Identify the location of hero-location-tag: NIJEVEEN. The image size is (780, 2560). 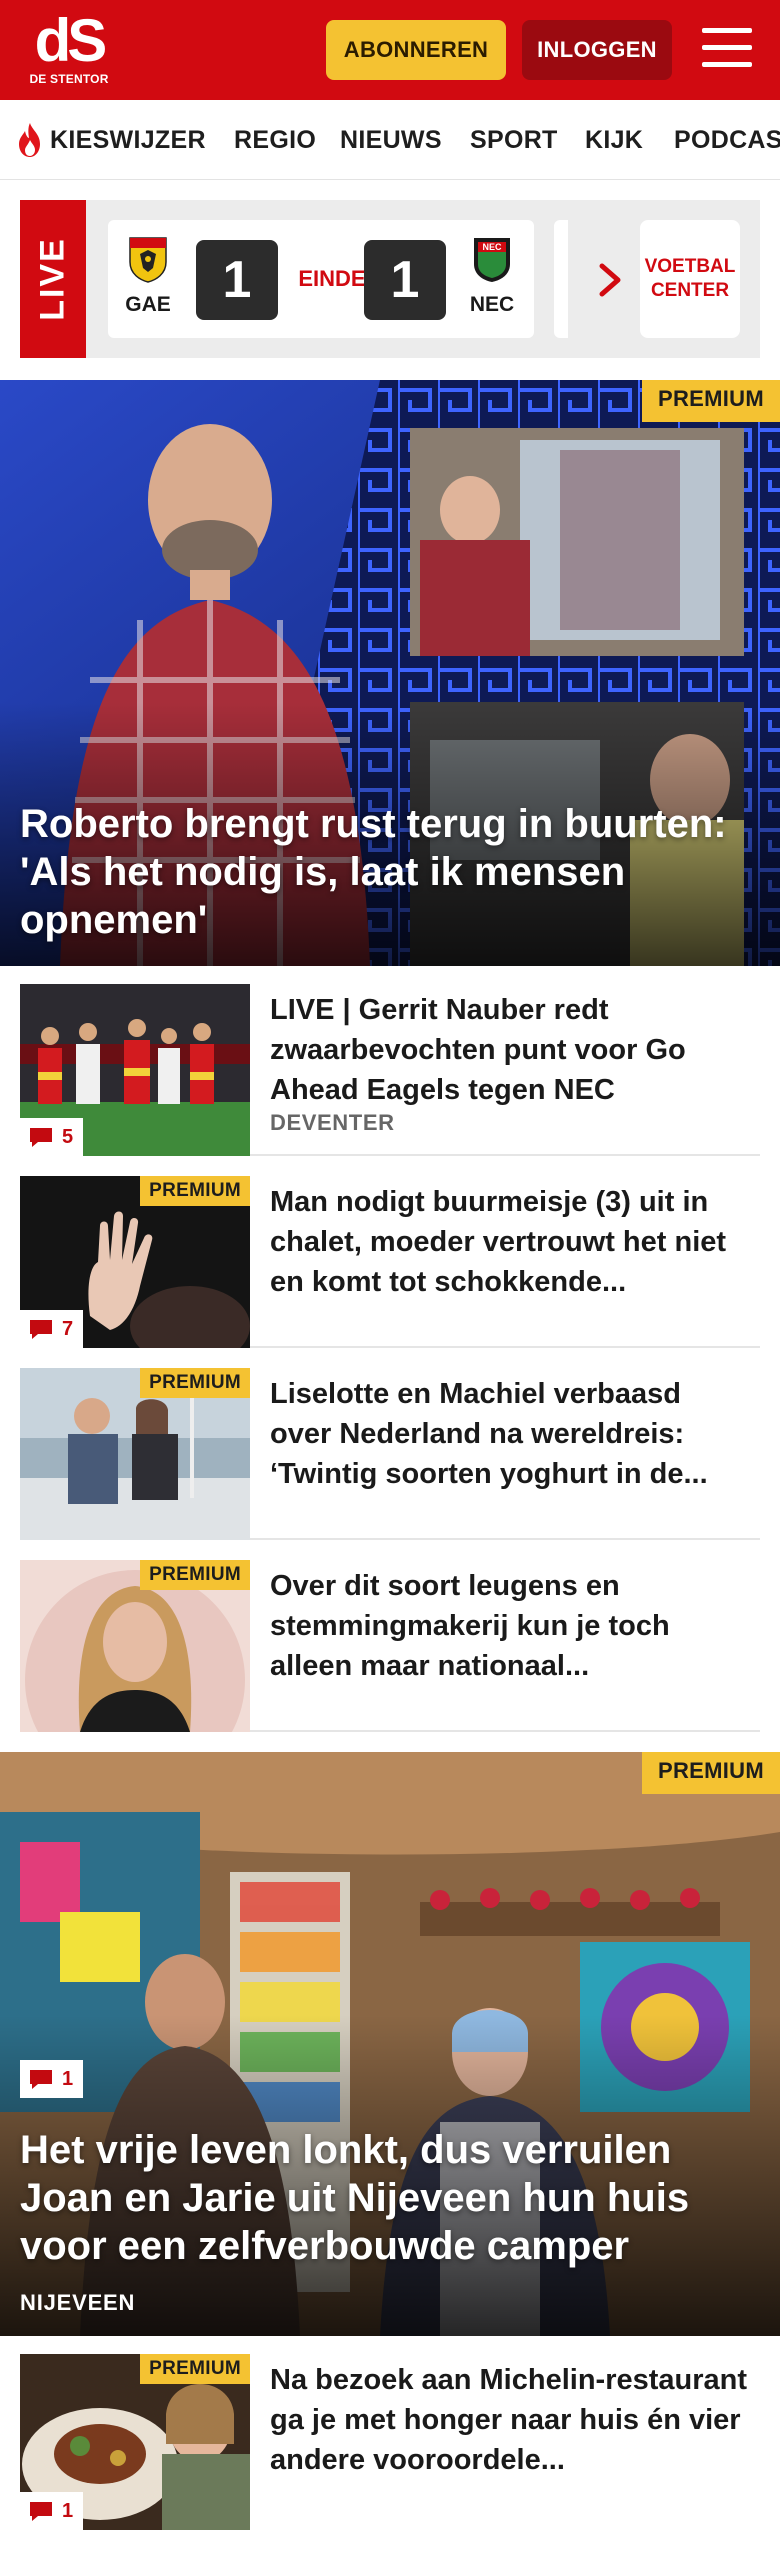
(78, 2302).